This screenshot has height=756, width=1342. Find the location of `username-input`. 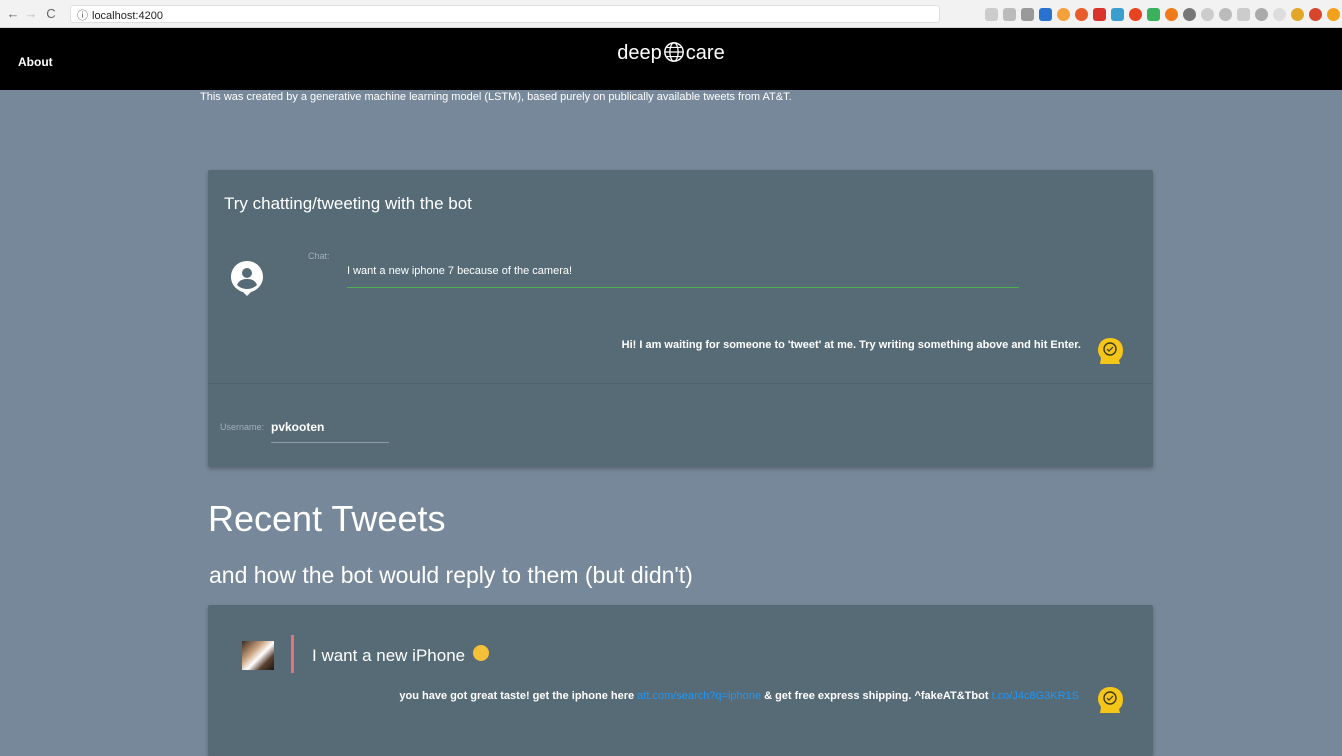

username-input is located at coordinates (330, 429).